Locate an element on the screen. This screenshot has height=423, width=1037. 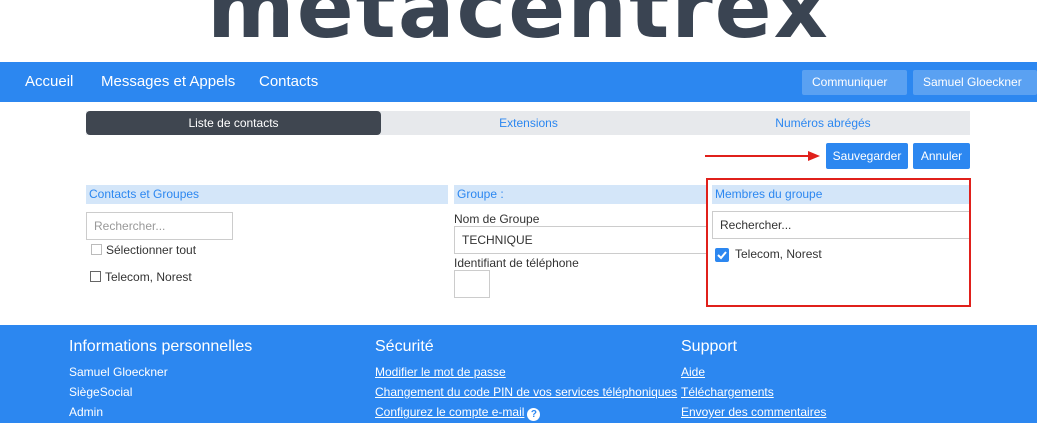
user-name-label: Samuel Gloeckner is located at coordinates (972, 82).